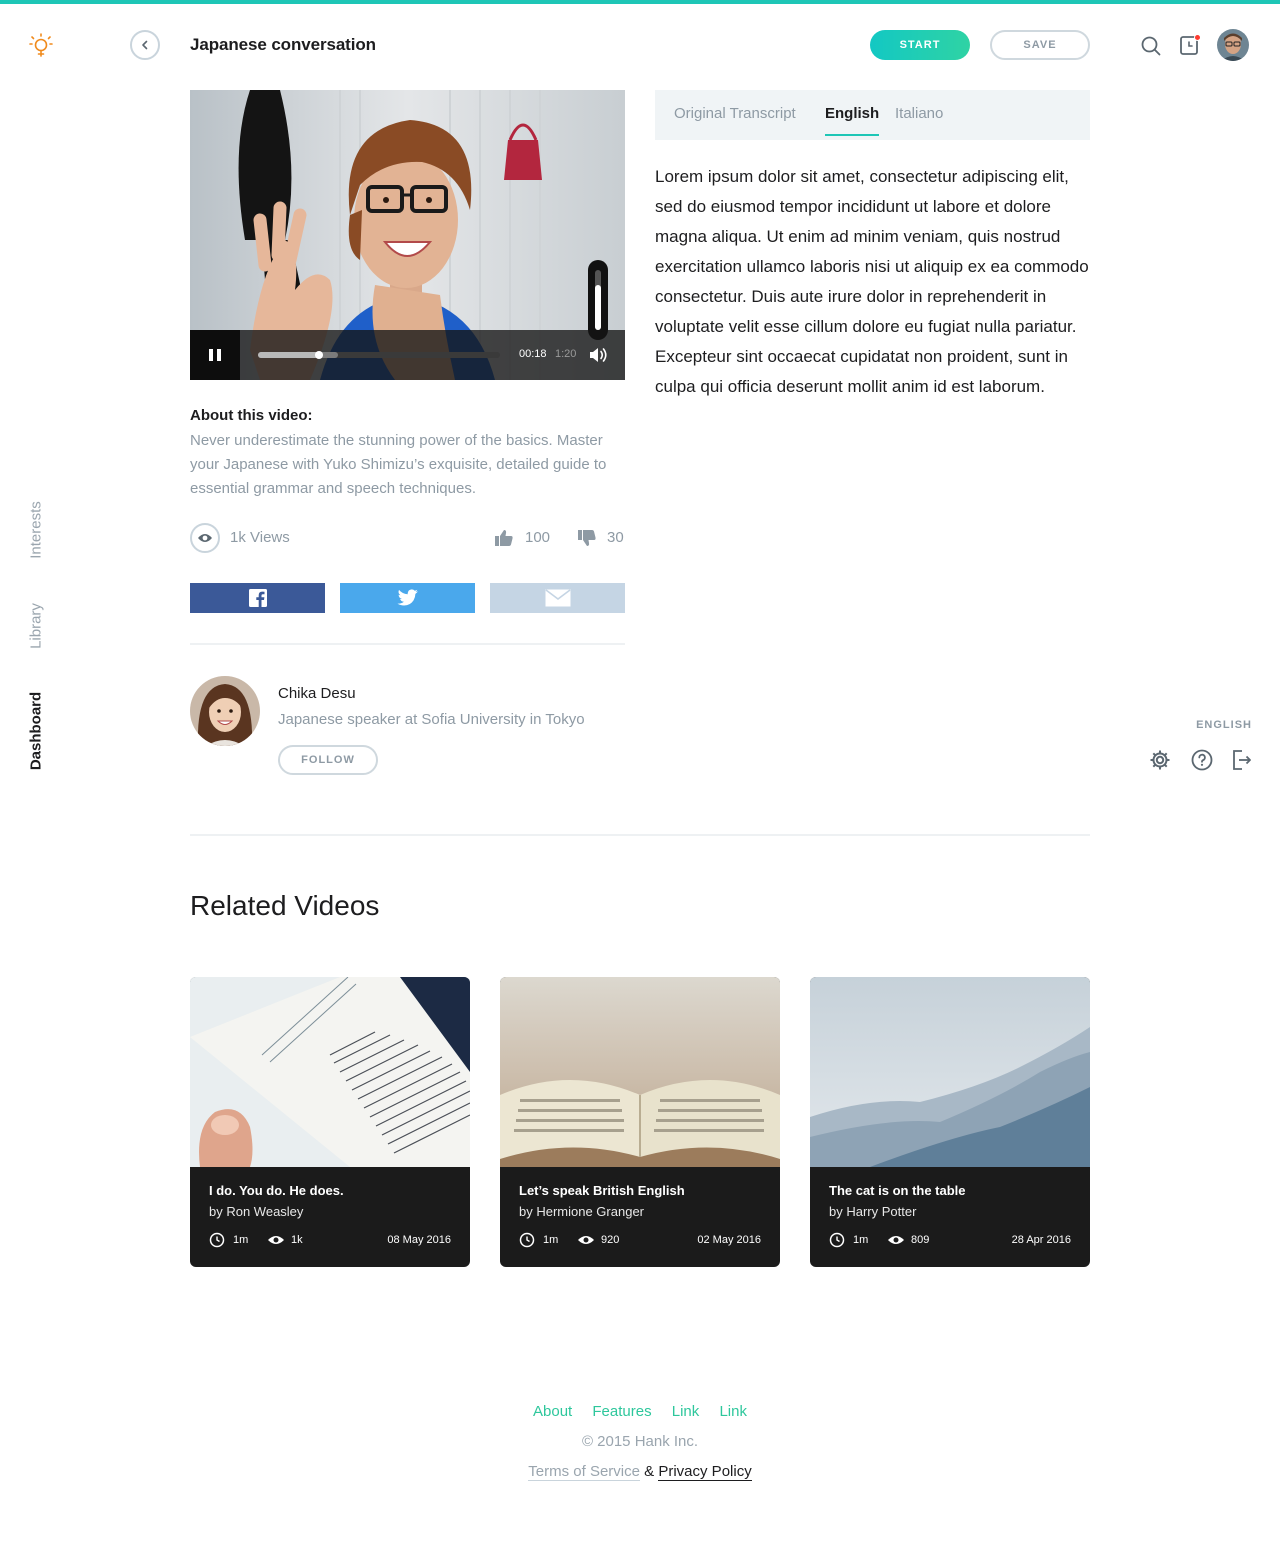  What do you see at coordinates (1041, 1240) in the screenshot?
I see `card-date: 28 Apr 2016` at bounding box center [1041, 1240].